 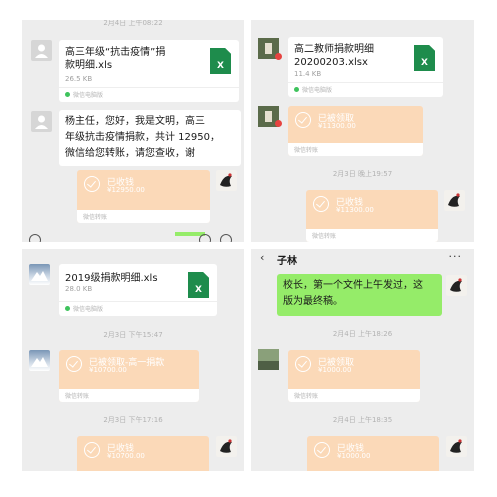 I want to click on more-button: ···, so click(x=456, y=256).